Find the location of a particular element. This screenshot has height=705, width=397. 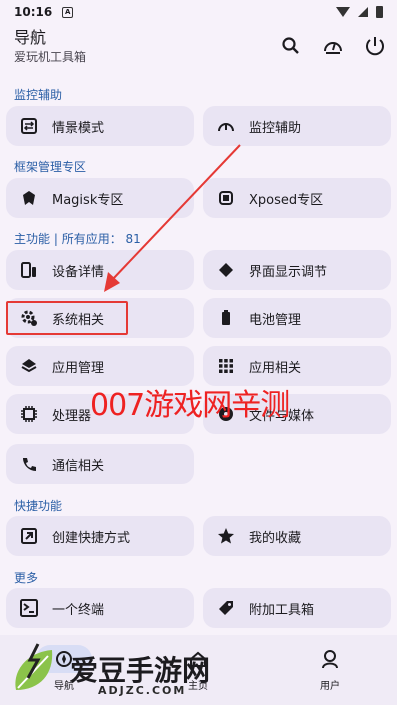

leaf-logo-icon is located at coordinates (34, 666).